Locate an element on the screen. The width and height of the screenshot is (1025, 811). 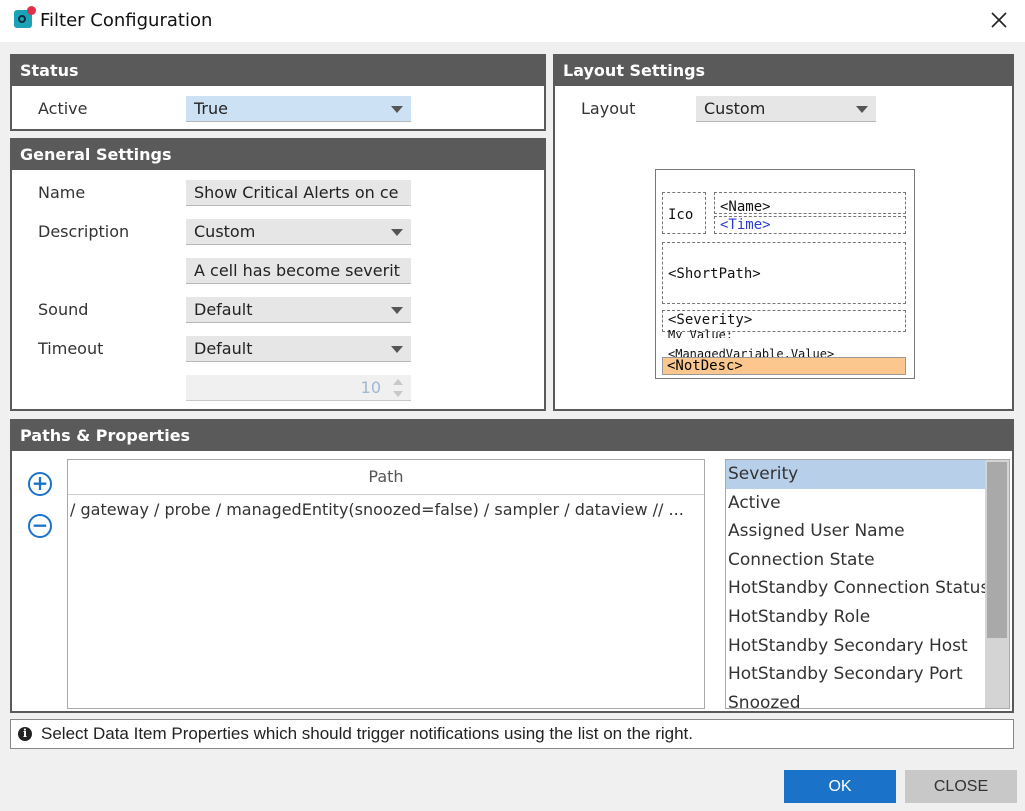
active-label: Active is located at coordinates (63, 108).